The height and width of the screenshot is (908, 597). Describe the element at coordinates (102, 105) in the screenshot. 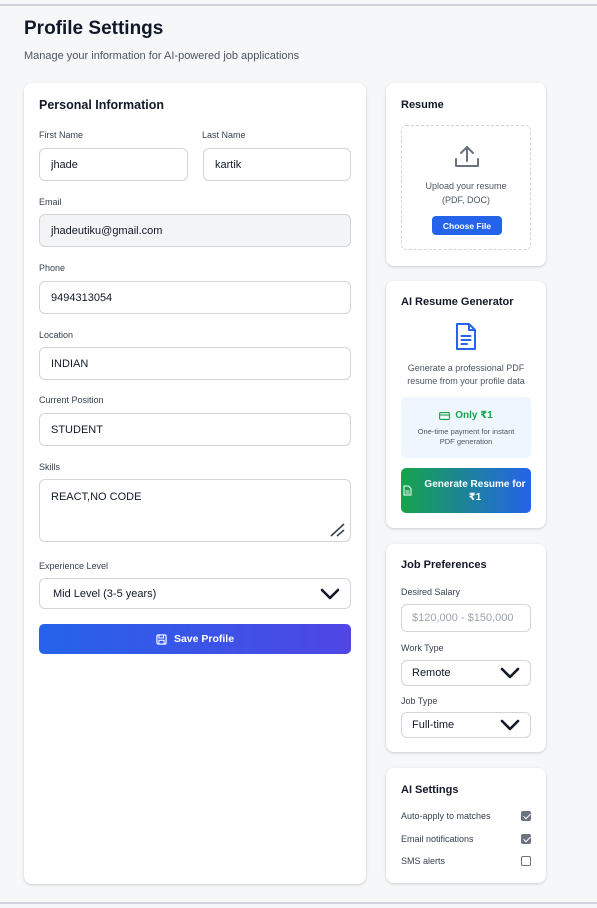

I see `personal-info-title: Personal Information` at that location.